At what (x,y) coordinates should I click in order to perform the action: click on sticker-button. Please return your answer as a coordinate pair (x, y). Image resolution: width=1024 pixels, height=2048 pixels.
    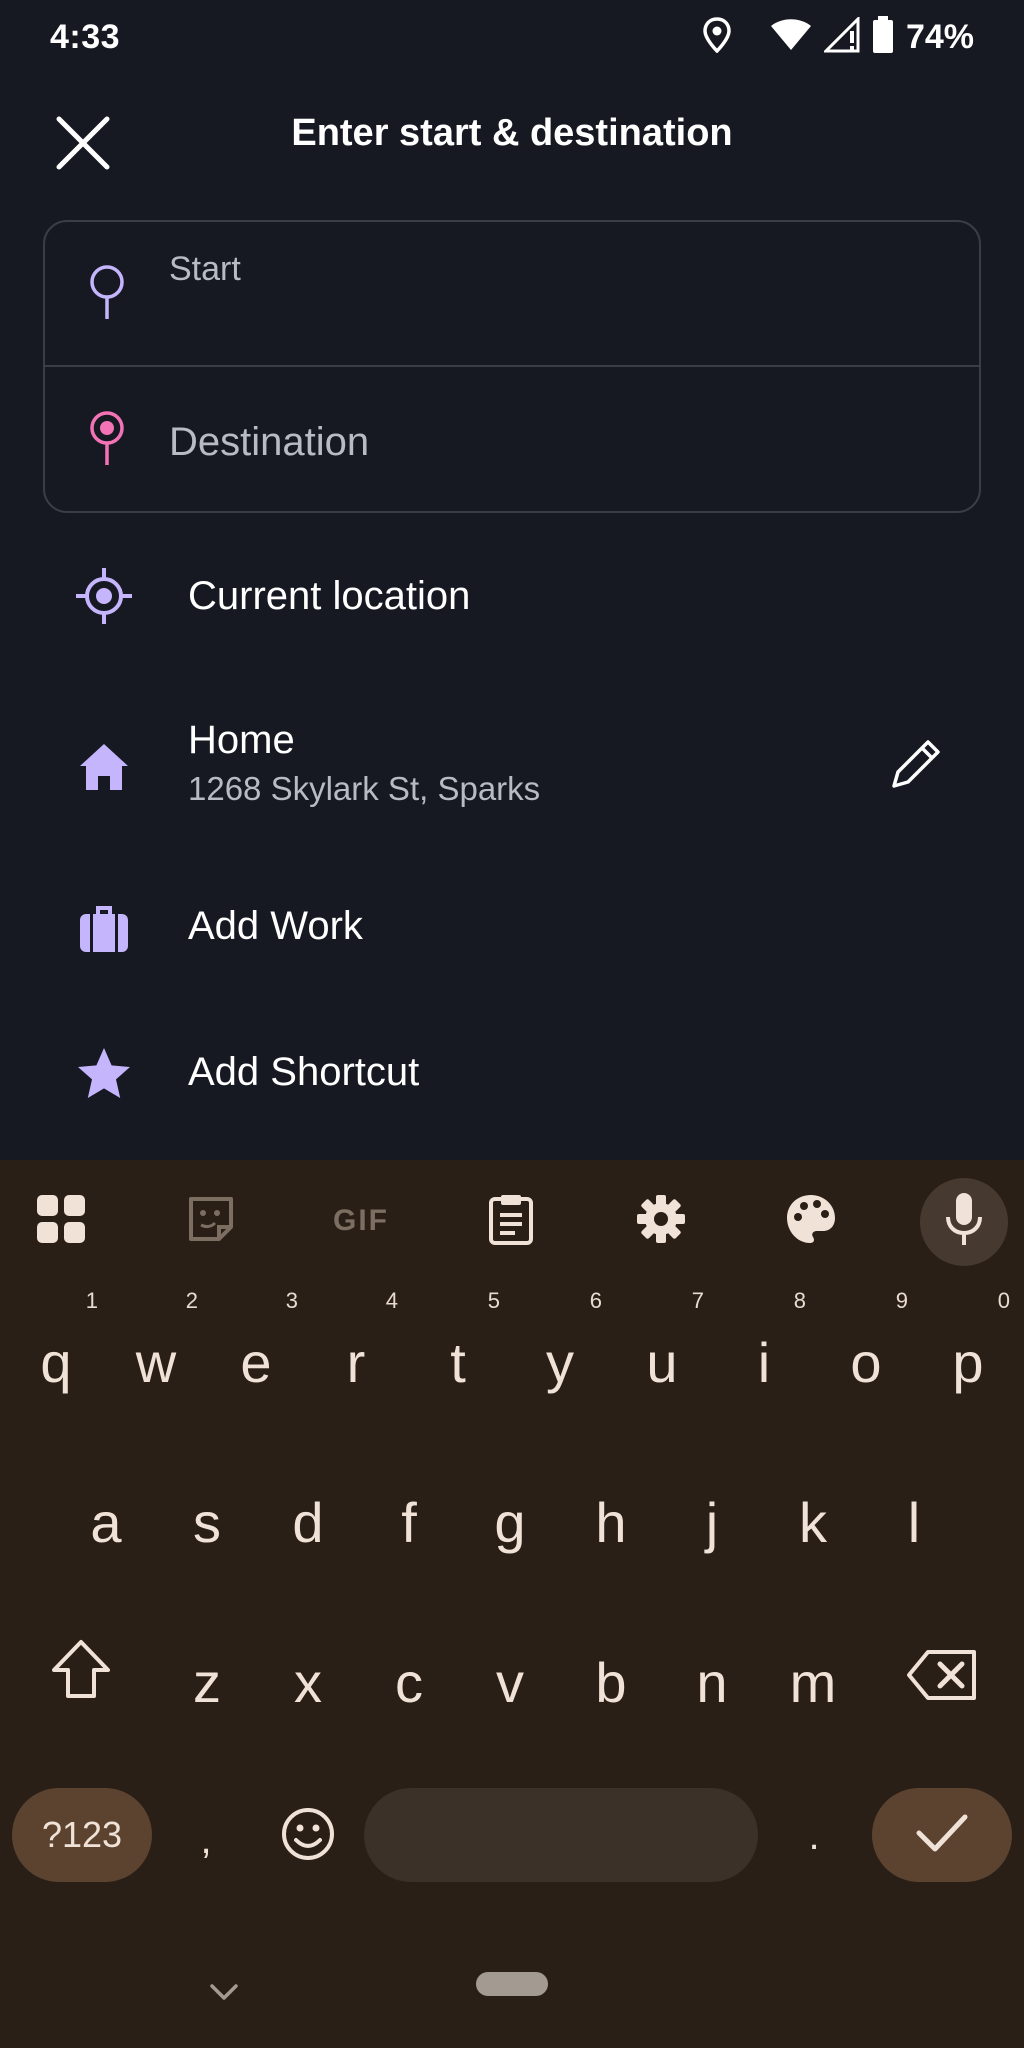
    Looking at the image, I should click on (211, 1221).